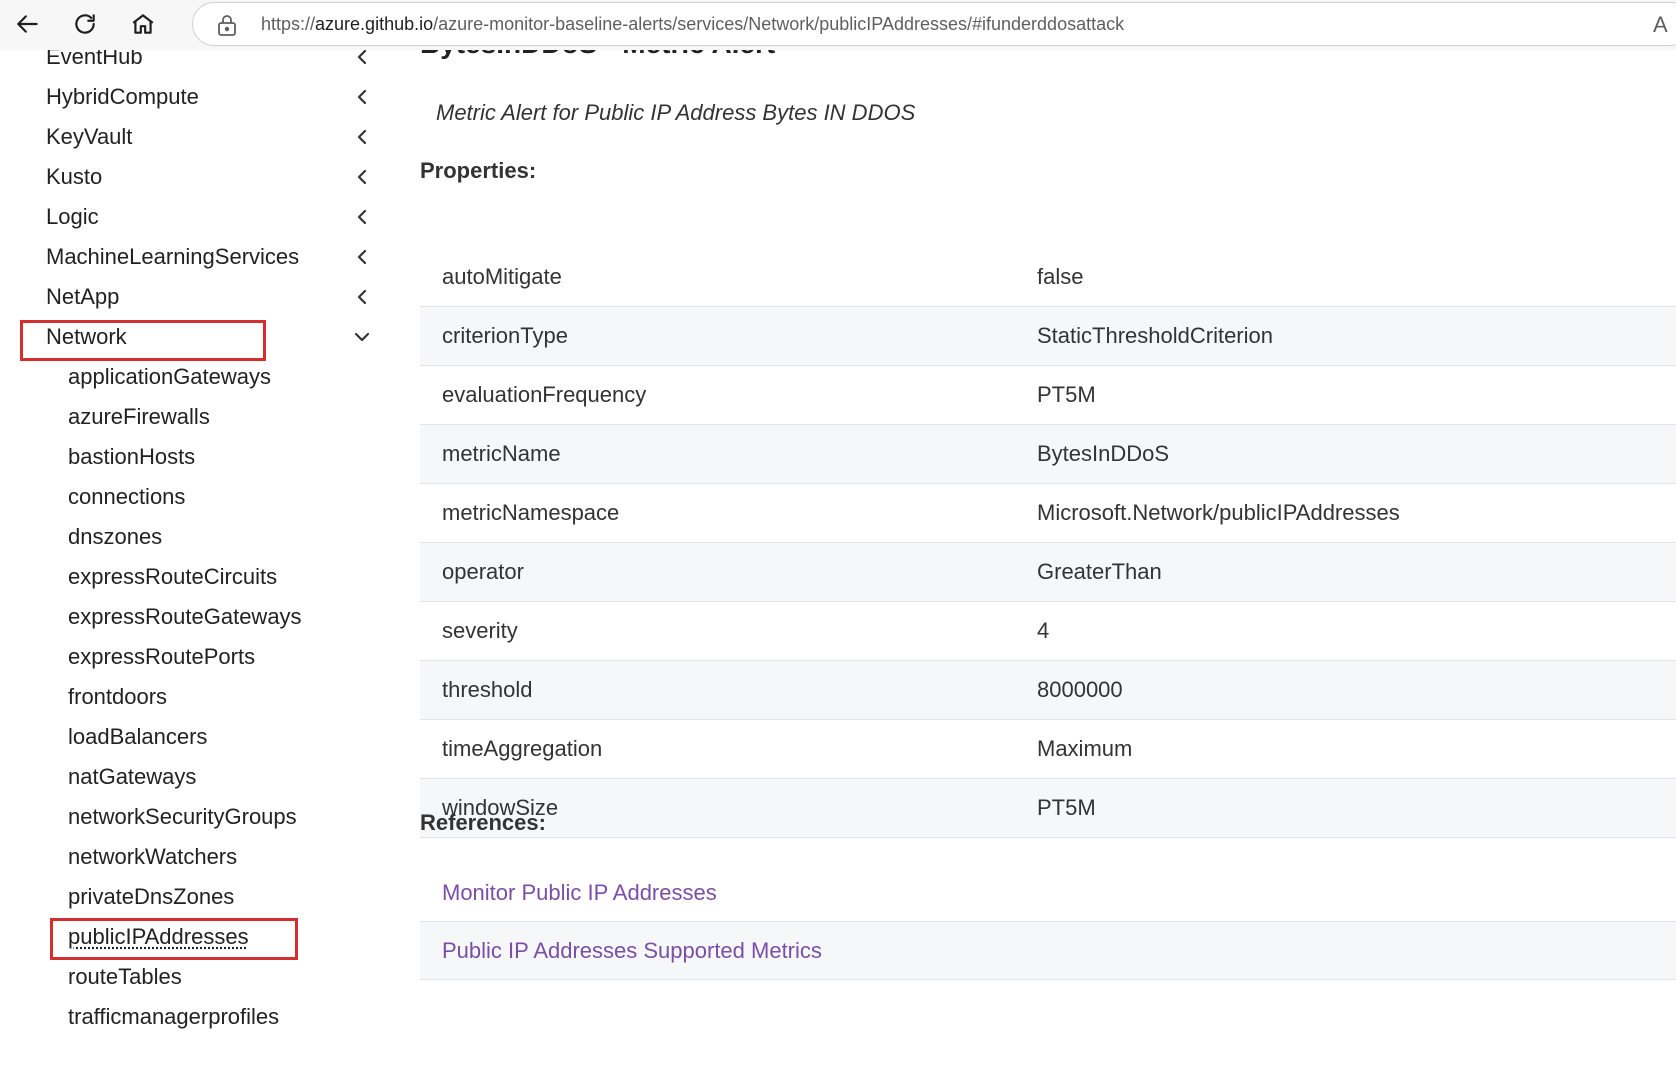 This screenshot has height=1080, width=1676. Describe the element at coordinates (218, 497) in the screenshot. I see `sidebar-subitem-connections: connections` at that location.